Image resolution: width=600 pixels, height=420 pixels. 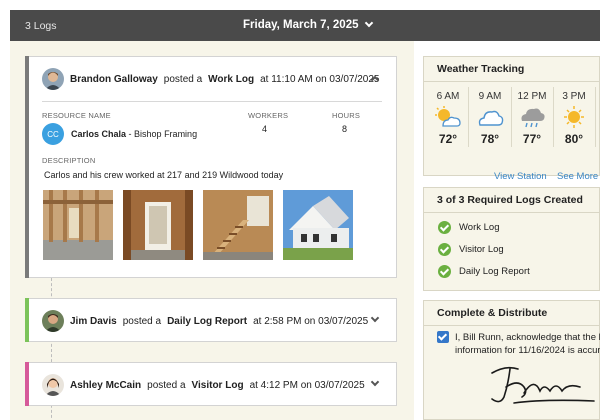 What do you see at coordinates (479, 227) in the screenshot?
I see `required-item-label: Work Log` at bounding box center [479, 227].